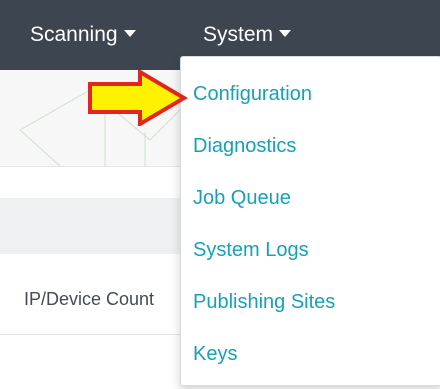  What do you see at coordinates (252, 94) in the screenshot?
I see `menu-item-configuration: Configuration` at bounding box center [252, 94].